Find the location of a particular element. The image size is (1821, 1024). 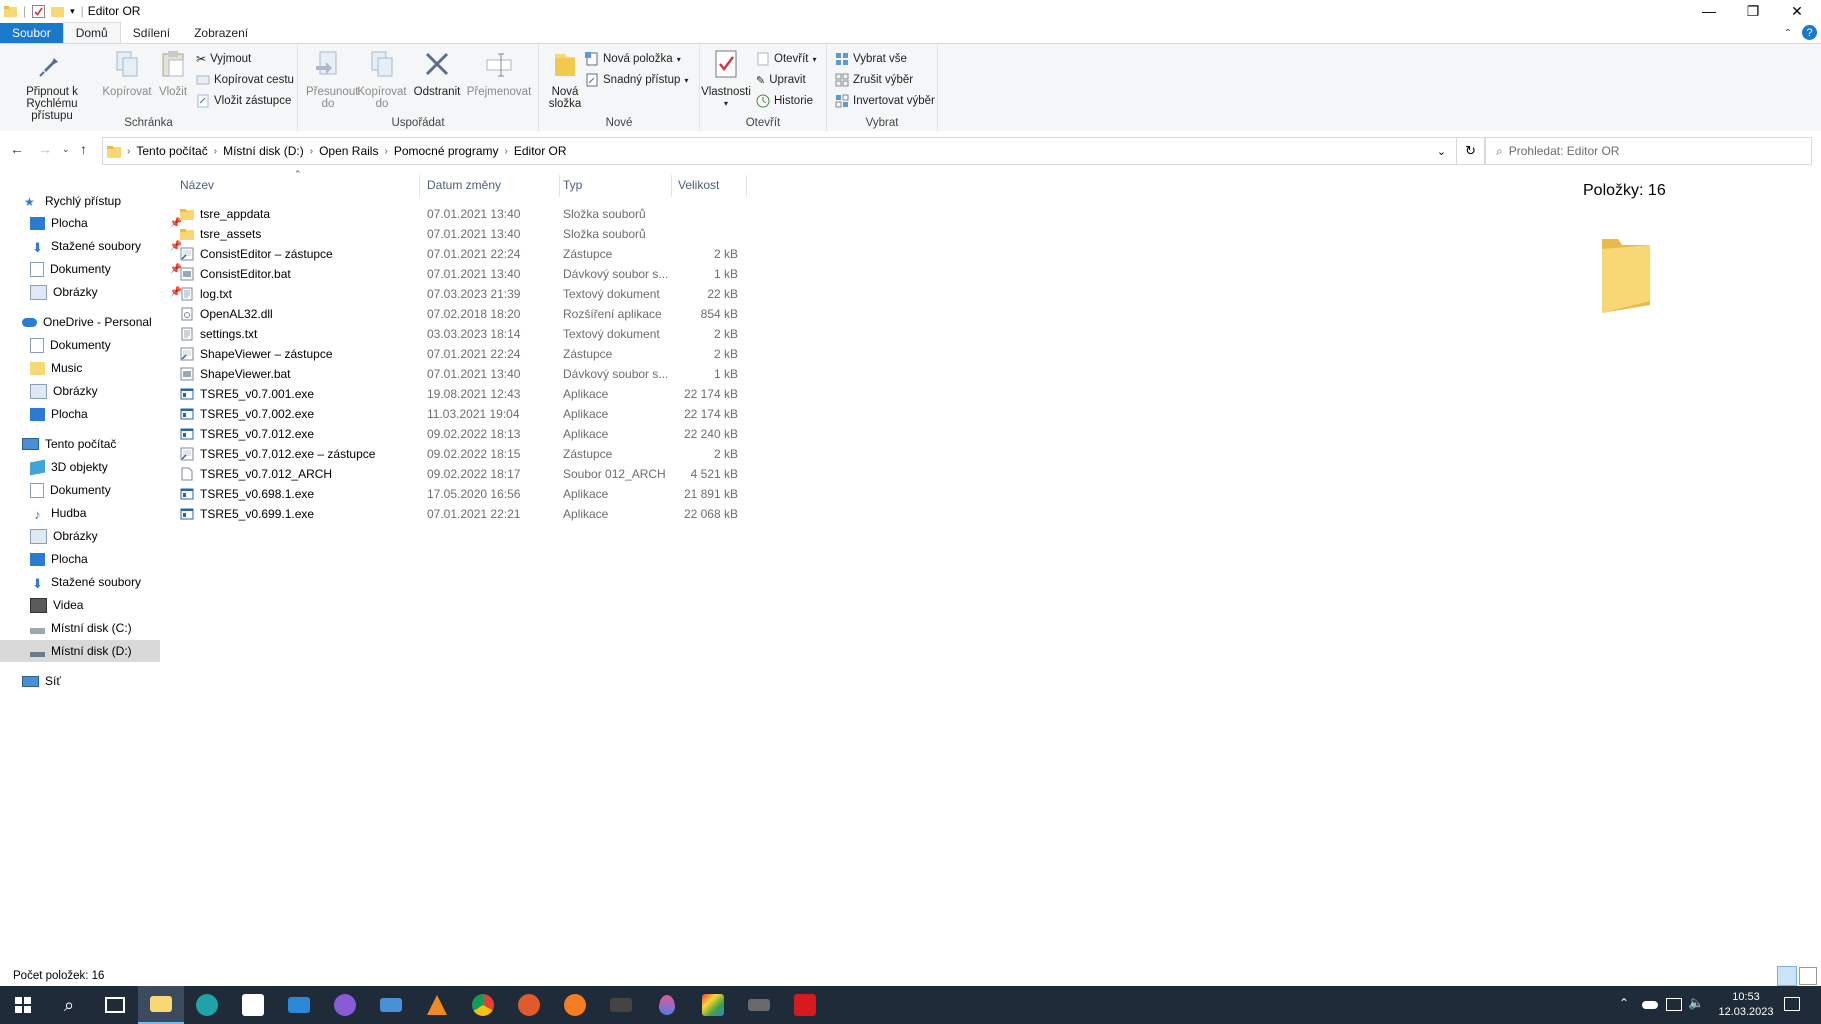

history-button: Historie is located at coordinates (784, 101).